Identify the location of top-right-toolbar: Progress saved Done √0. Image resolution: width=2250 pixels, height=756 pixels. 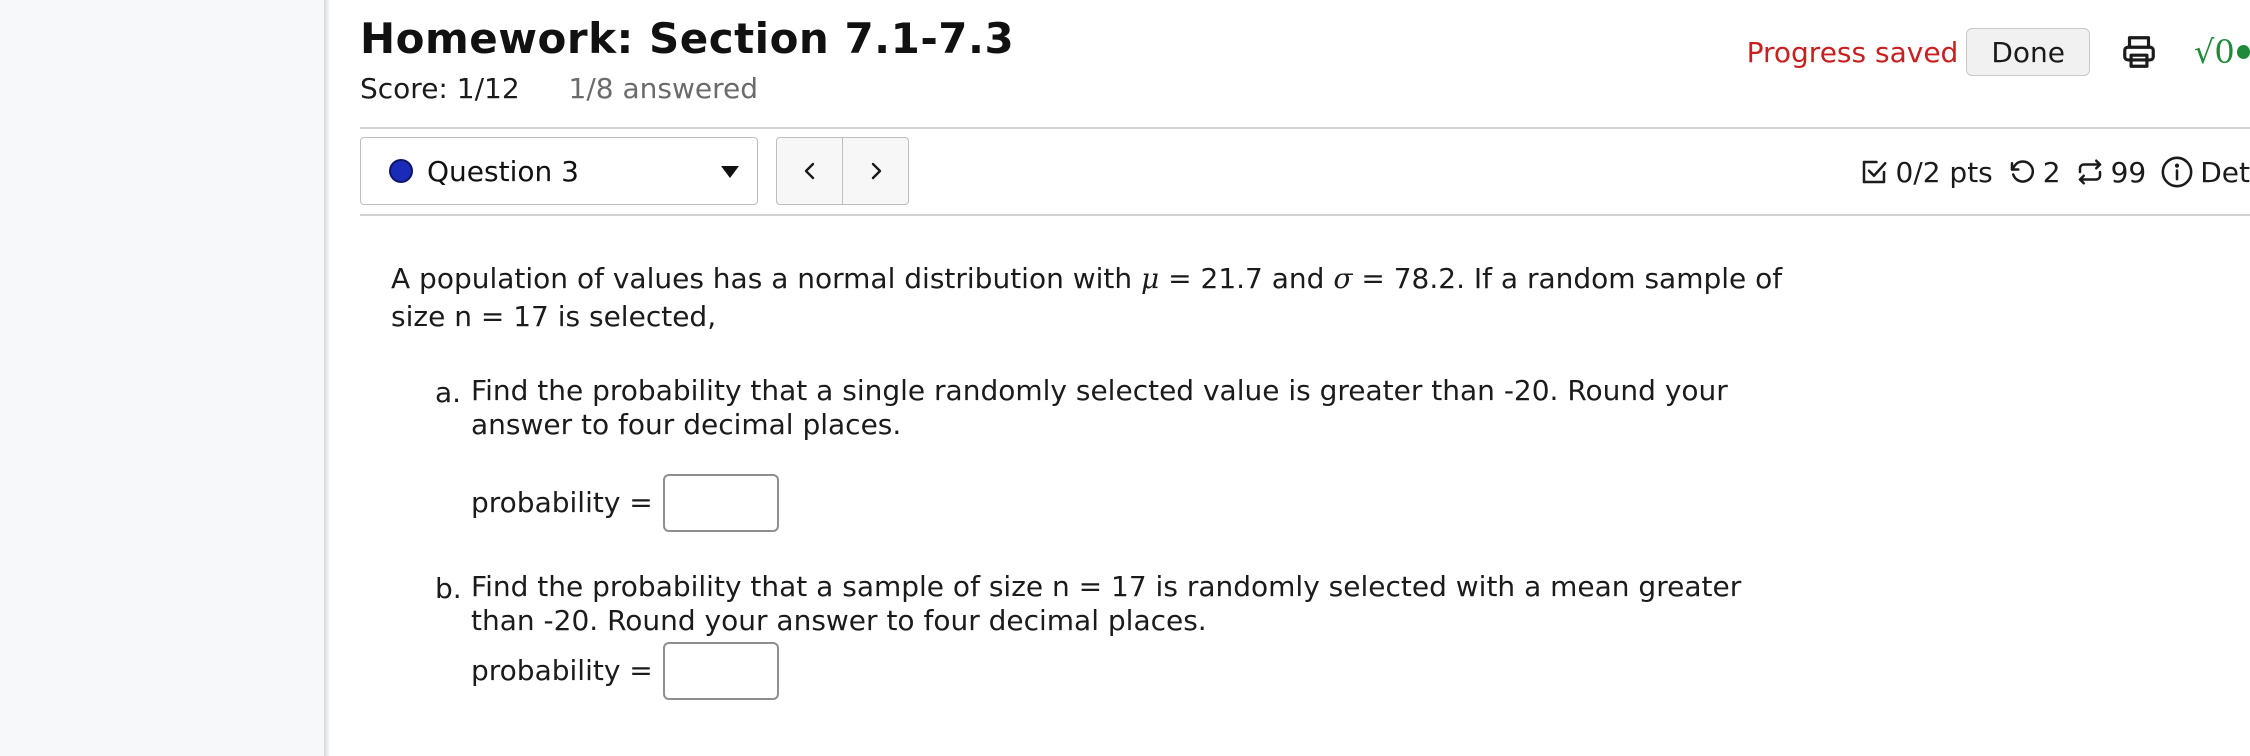
(1998, 52).